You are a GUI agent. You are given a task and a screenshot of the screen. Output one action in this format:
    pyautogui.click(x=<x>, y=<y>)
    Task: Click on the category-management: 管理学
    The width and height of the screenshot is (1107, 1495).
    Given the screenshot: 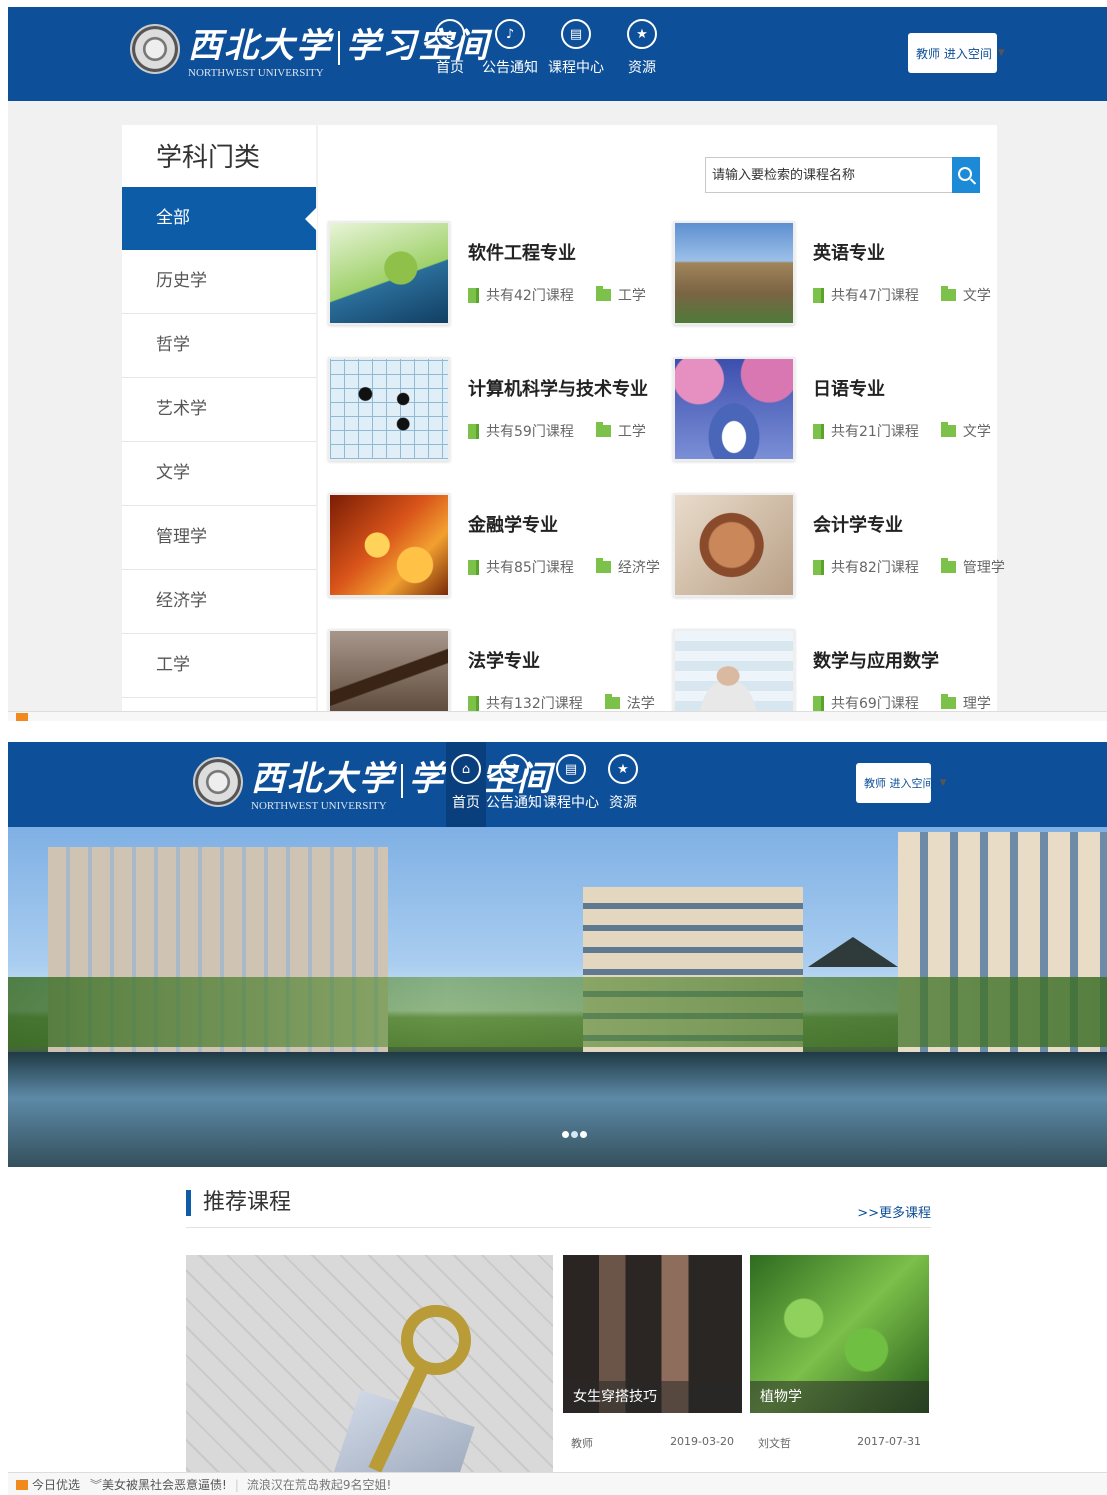 What is the action you would take?
    pyautogui.click(x=219, y=538)
    